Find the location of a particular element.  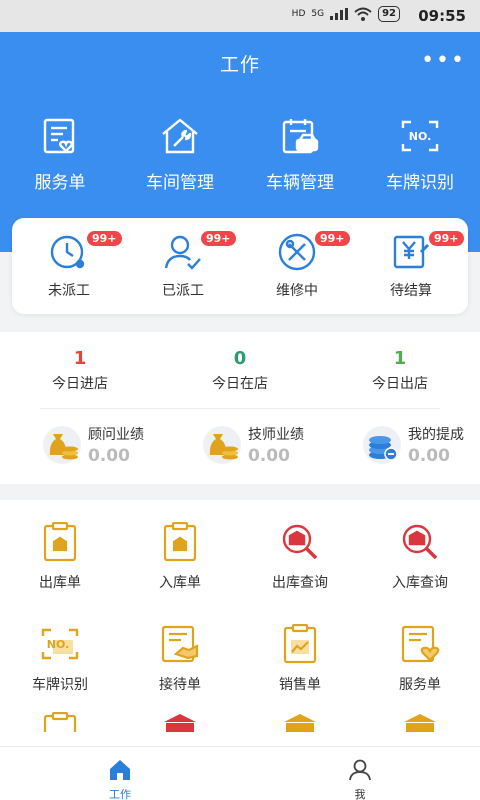

nav-plate-scan: NO. 车牌识别 is located at coordinates (420, 154).